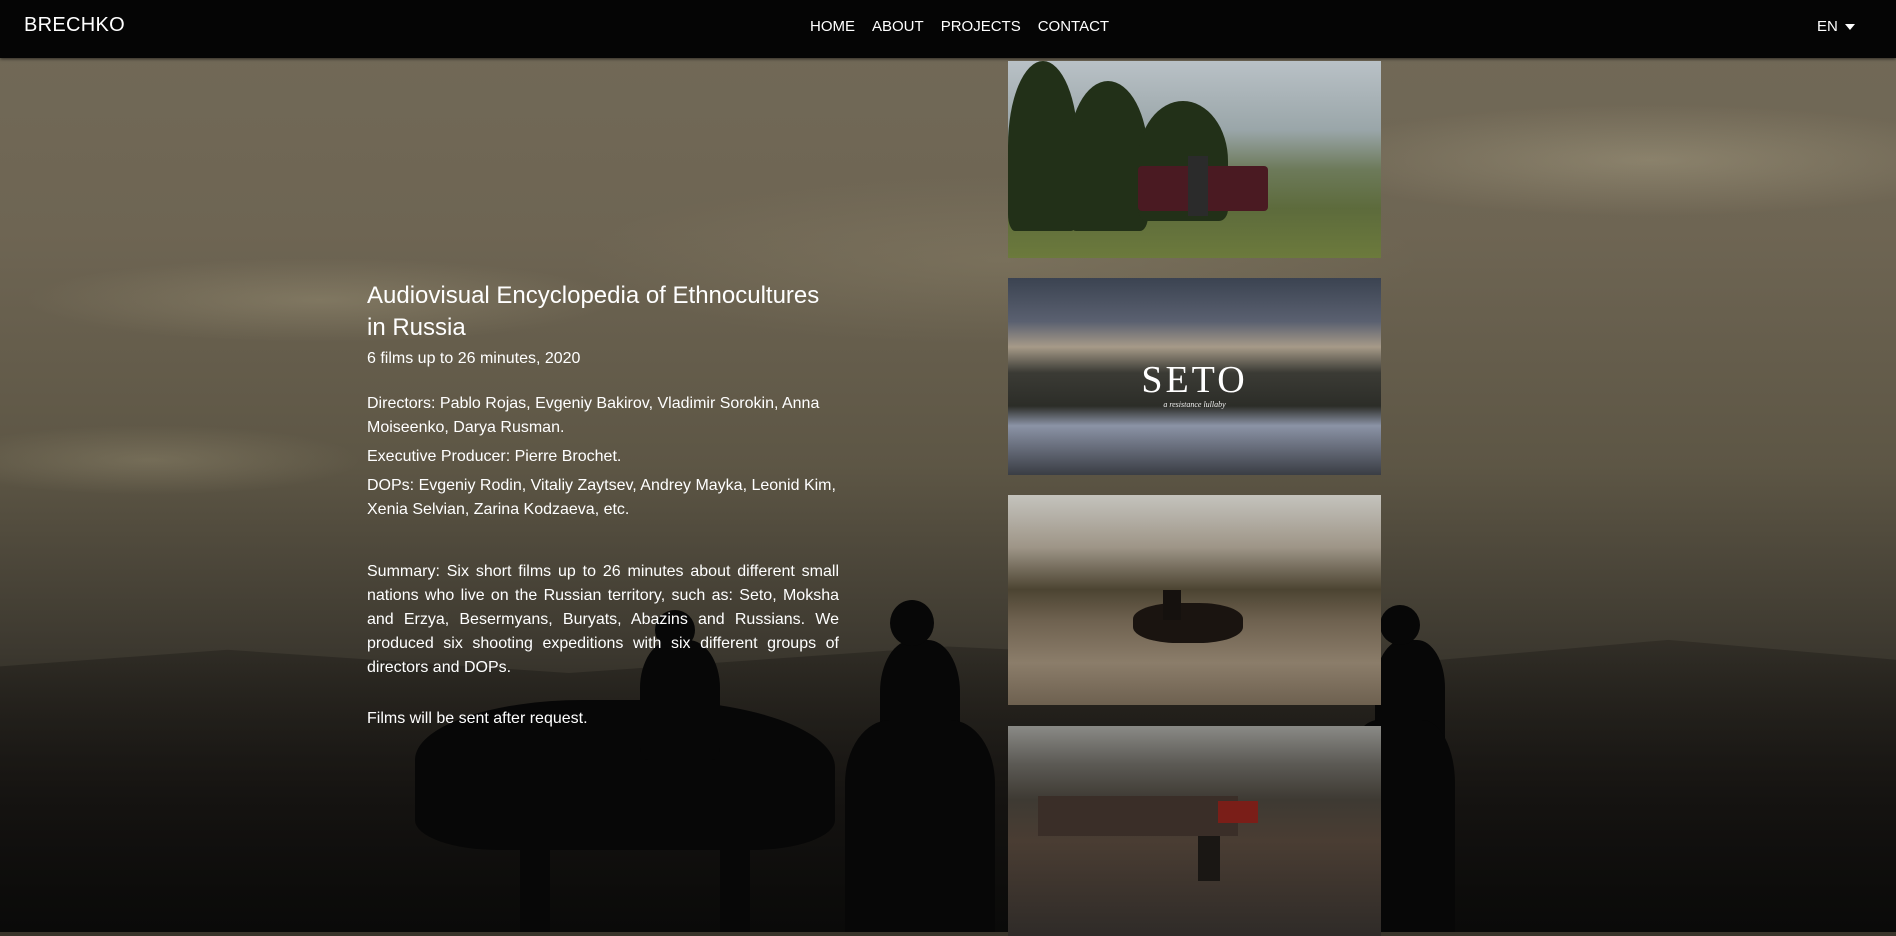 Image resolution: width=1896 pixels, height=936 pixels. I want to click on nav-projects: PROJECTS, so click(981, 26).